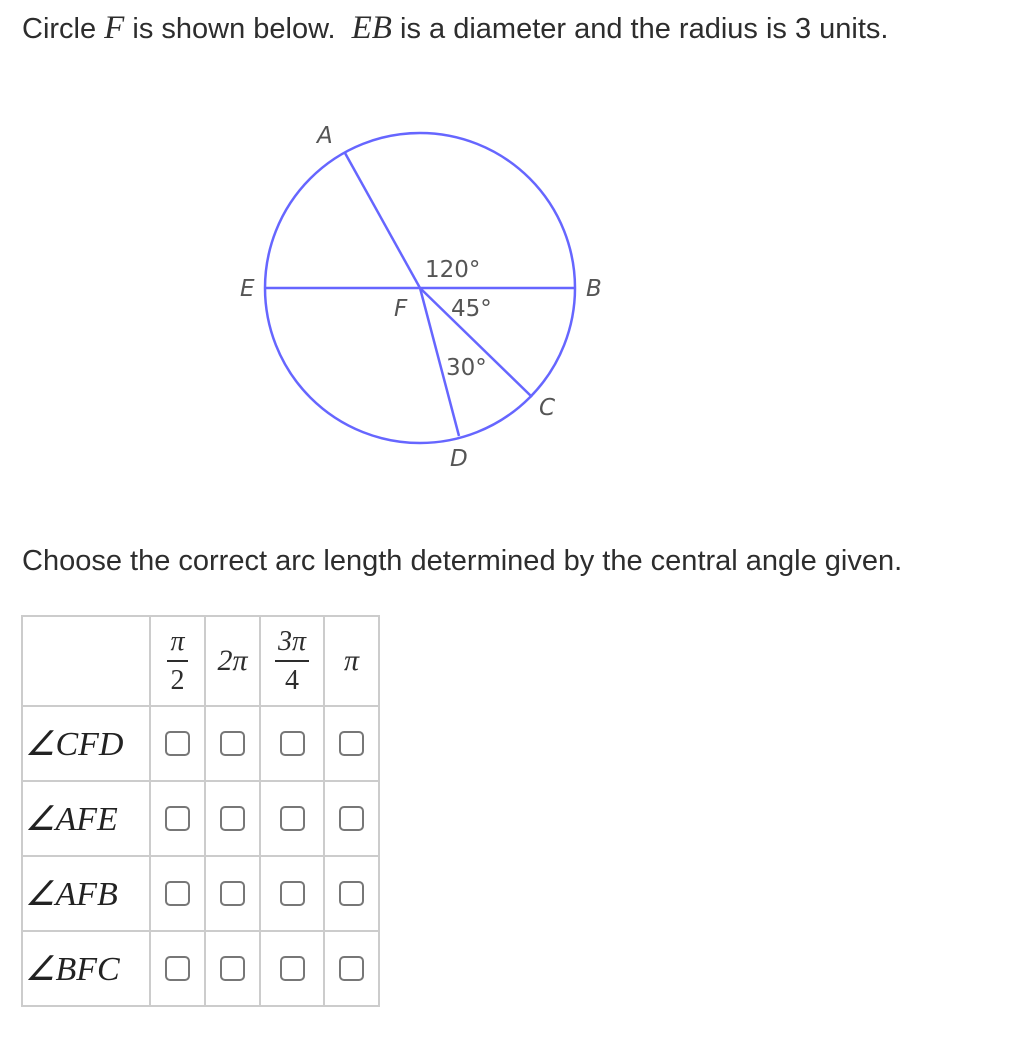  I want to click on column-header-pi: π, so click(351, 661).